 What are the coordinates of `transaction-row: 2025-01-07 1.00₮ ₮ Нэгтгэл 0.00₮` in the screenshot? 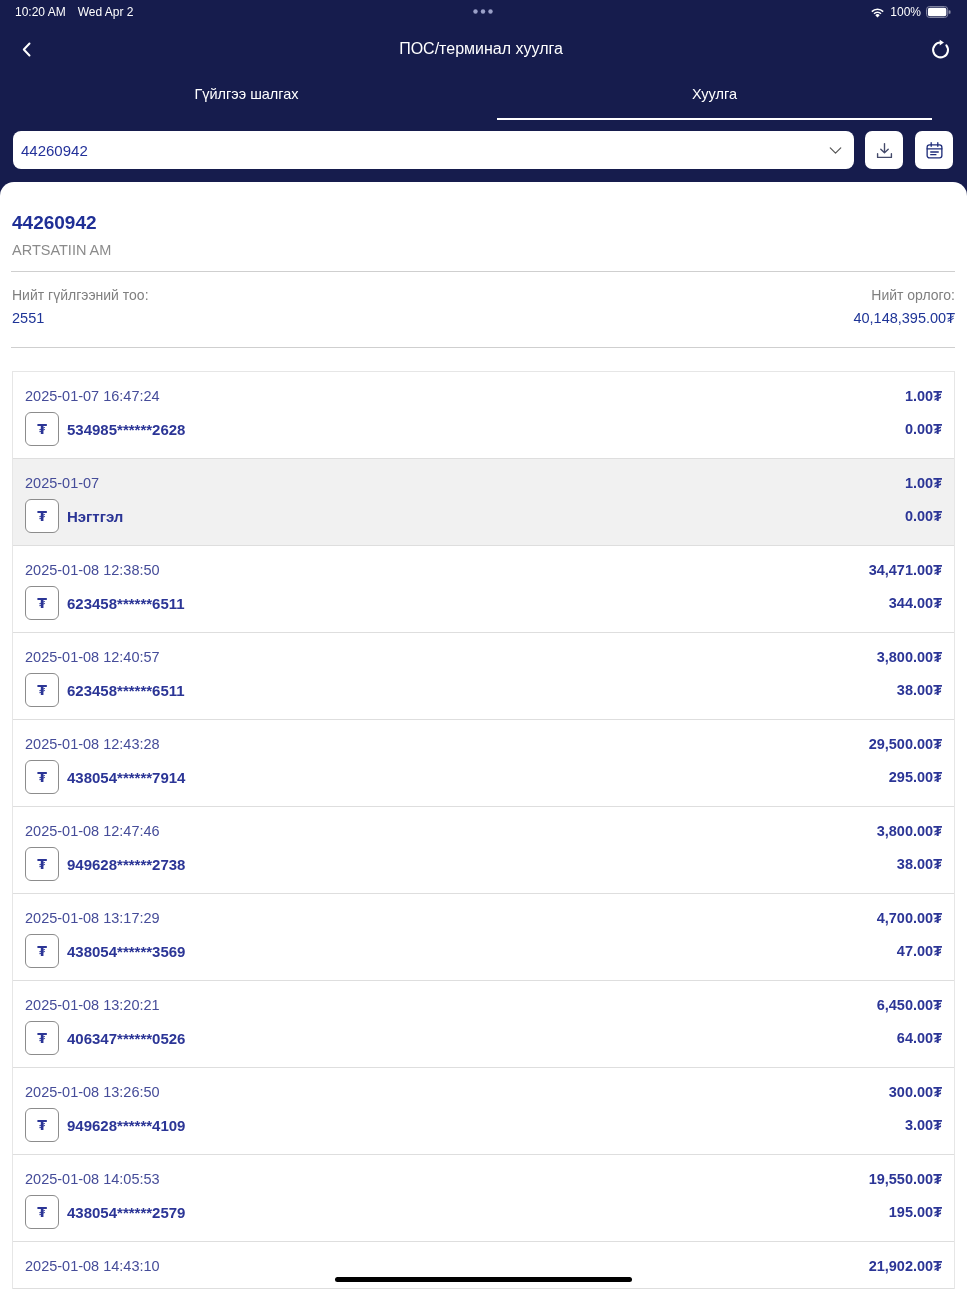 It's located at (483, 502).